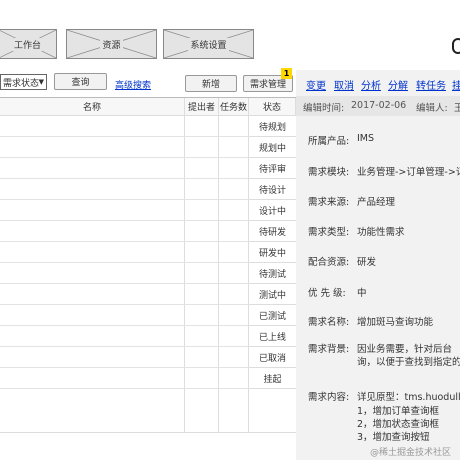  What do you see at coordinates (272, 315) in the screenshot?
I see `status-cell: 已测试` at bounding box center [272, 315].